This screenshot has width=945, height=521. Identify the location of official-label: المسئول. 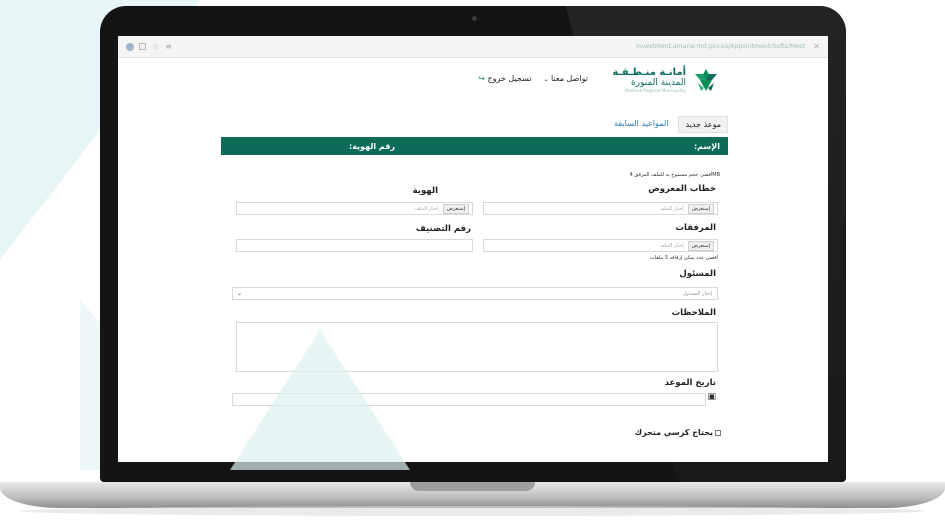
(697, 274).